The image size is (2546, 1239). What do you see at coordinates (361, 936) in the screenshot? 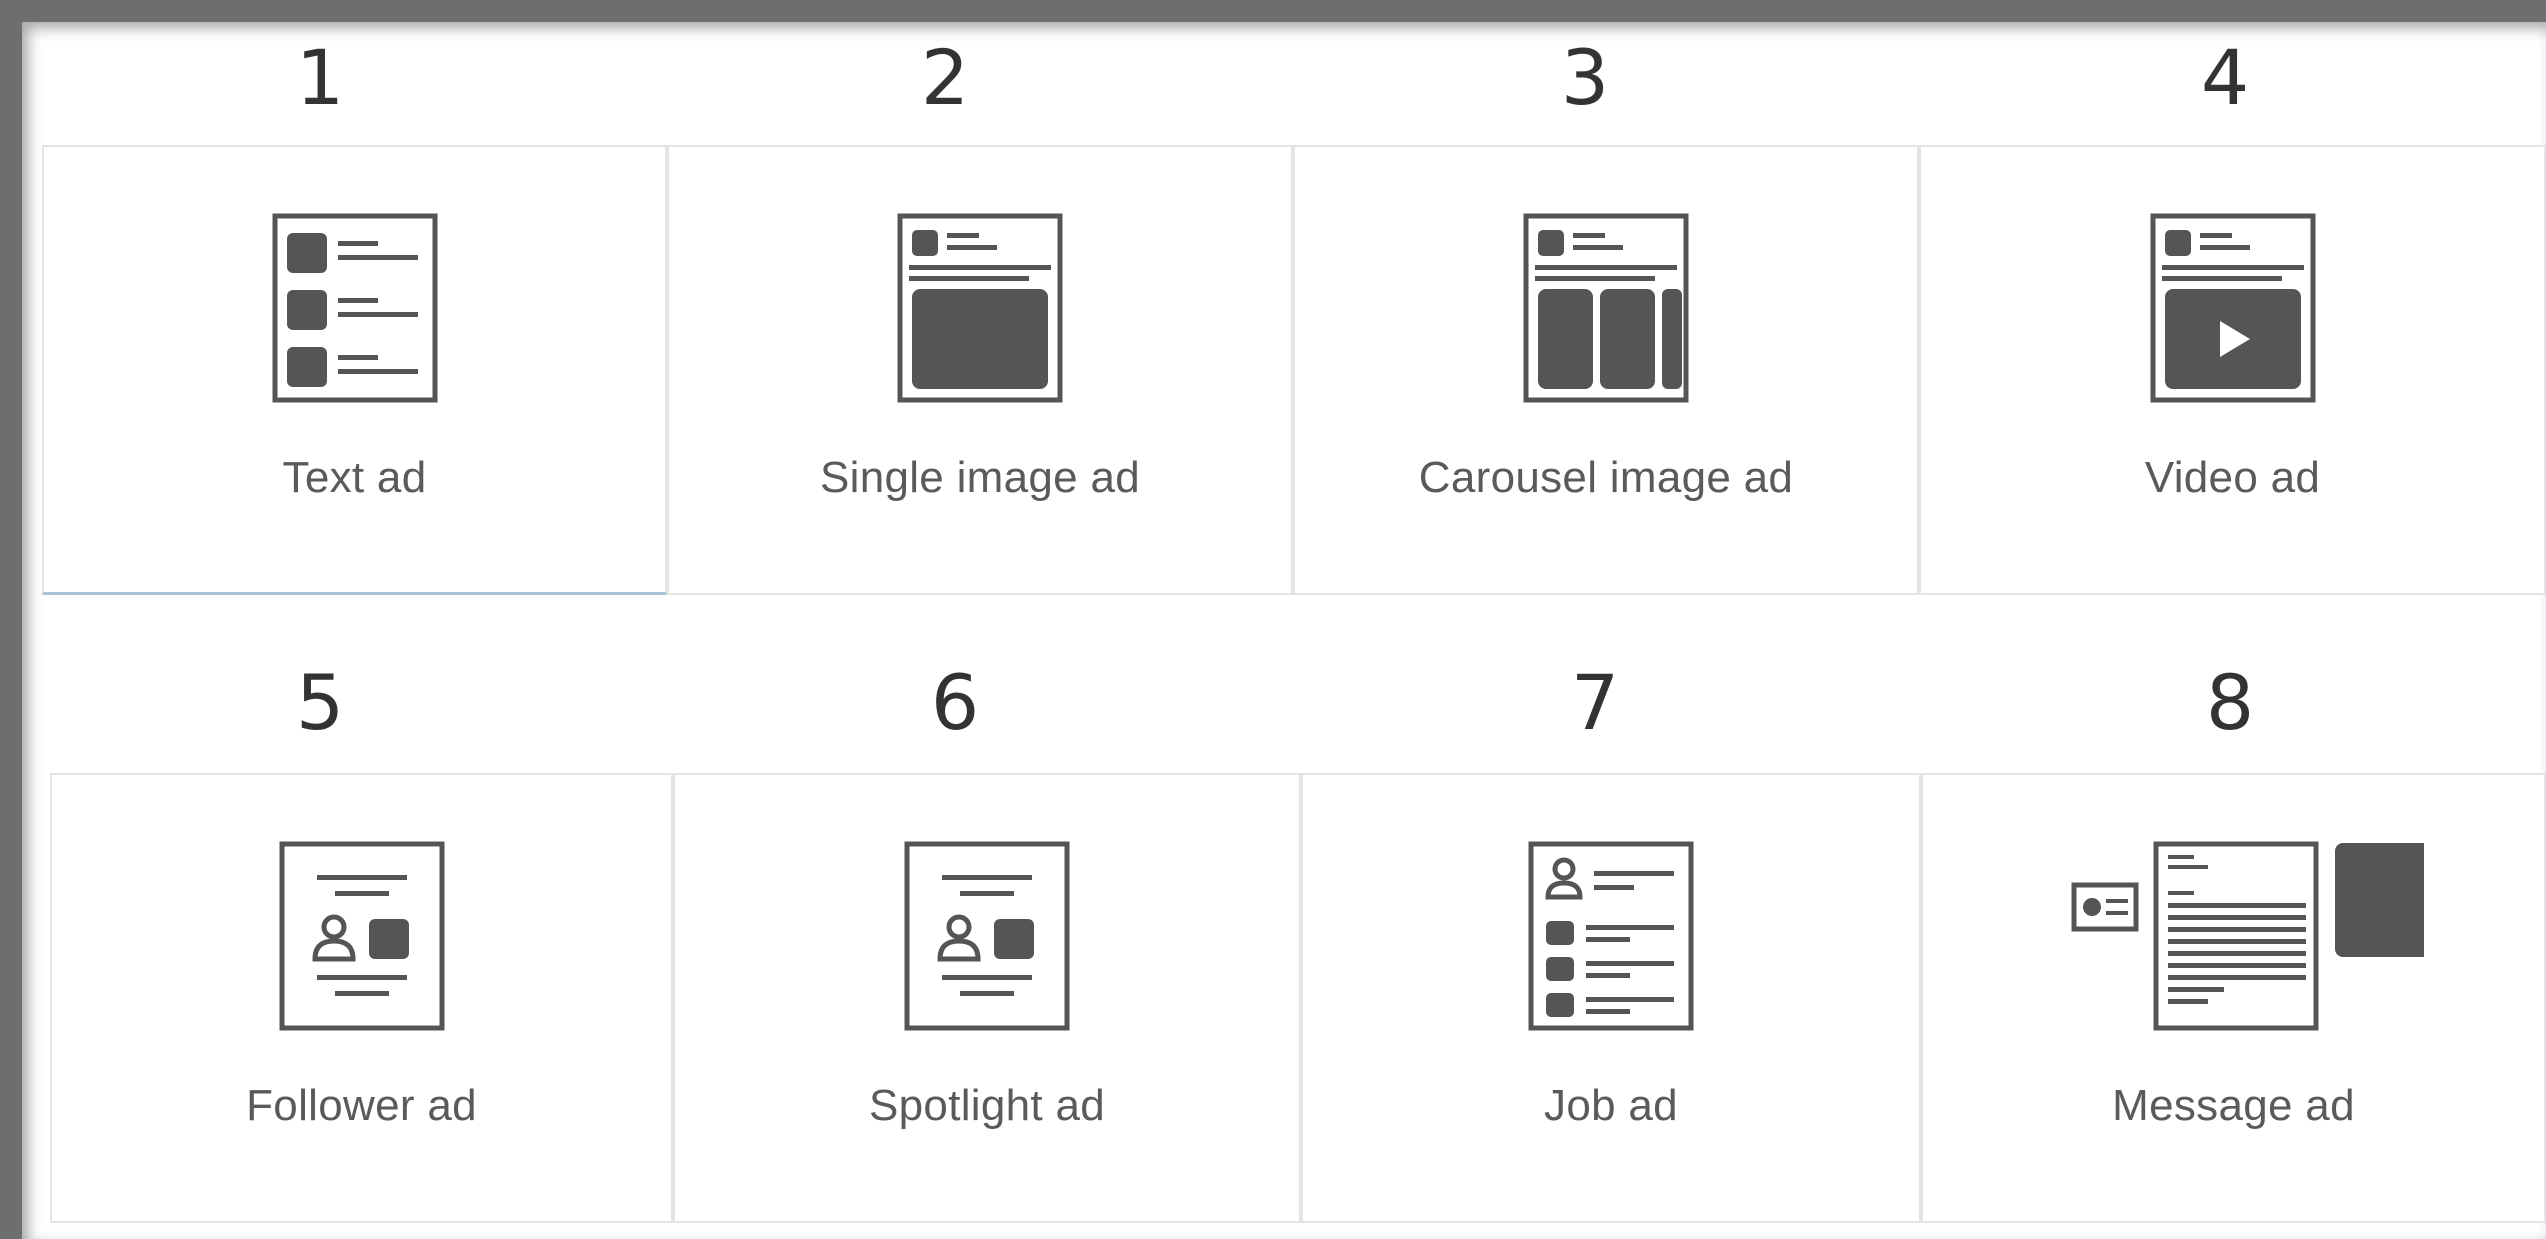
I see `follower-ad-icon` at bounding box center [361, 936].